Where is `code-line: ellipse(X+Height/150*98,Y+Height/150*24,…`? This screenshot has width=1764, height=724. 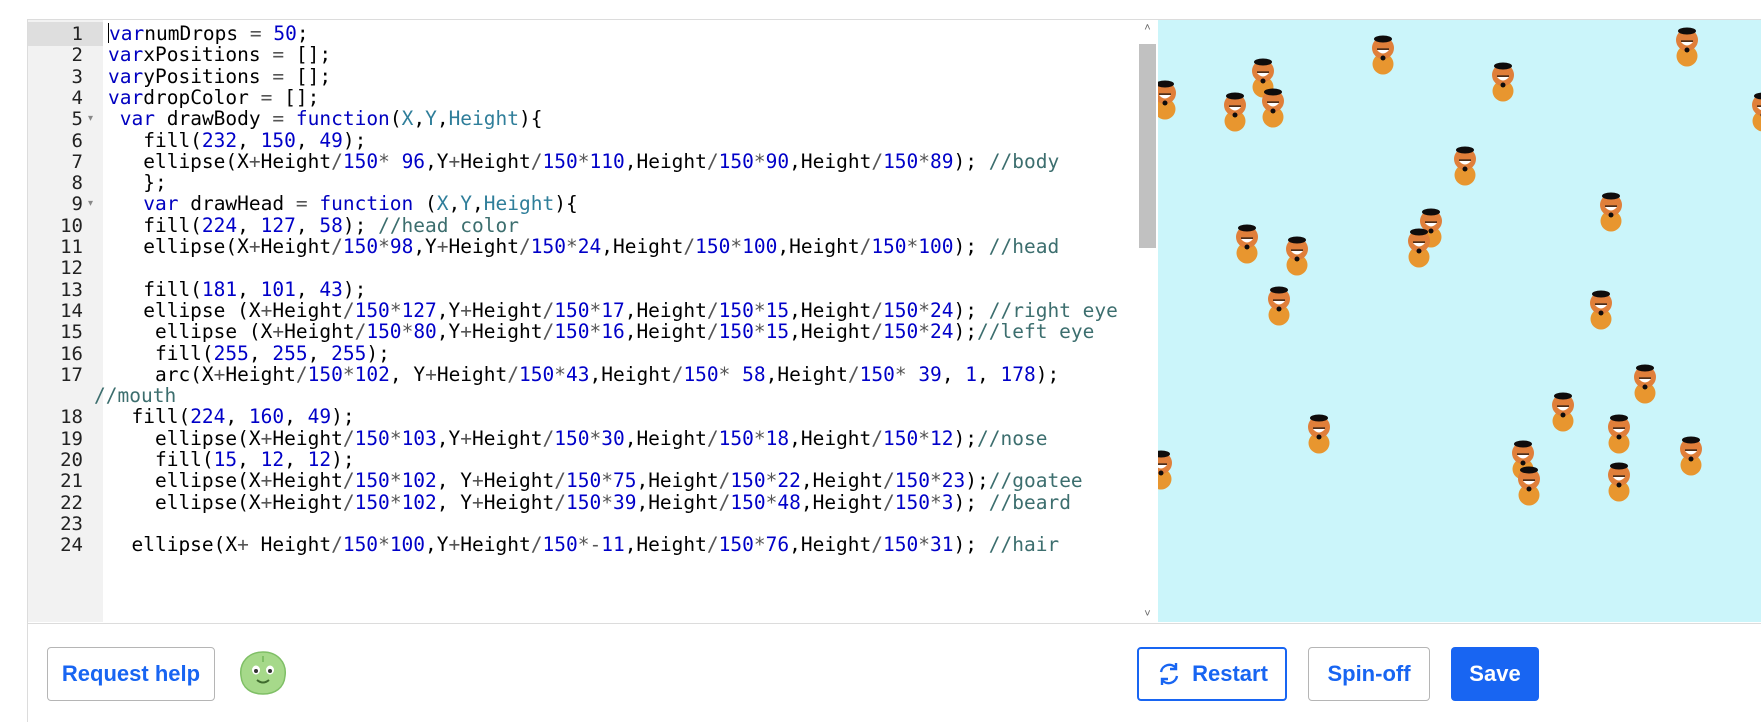
code-line: ellipse(X+Height/150*98,Y+Height/150*24,… is located at coordinates (583, 247).